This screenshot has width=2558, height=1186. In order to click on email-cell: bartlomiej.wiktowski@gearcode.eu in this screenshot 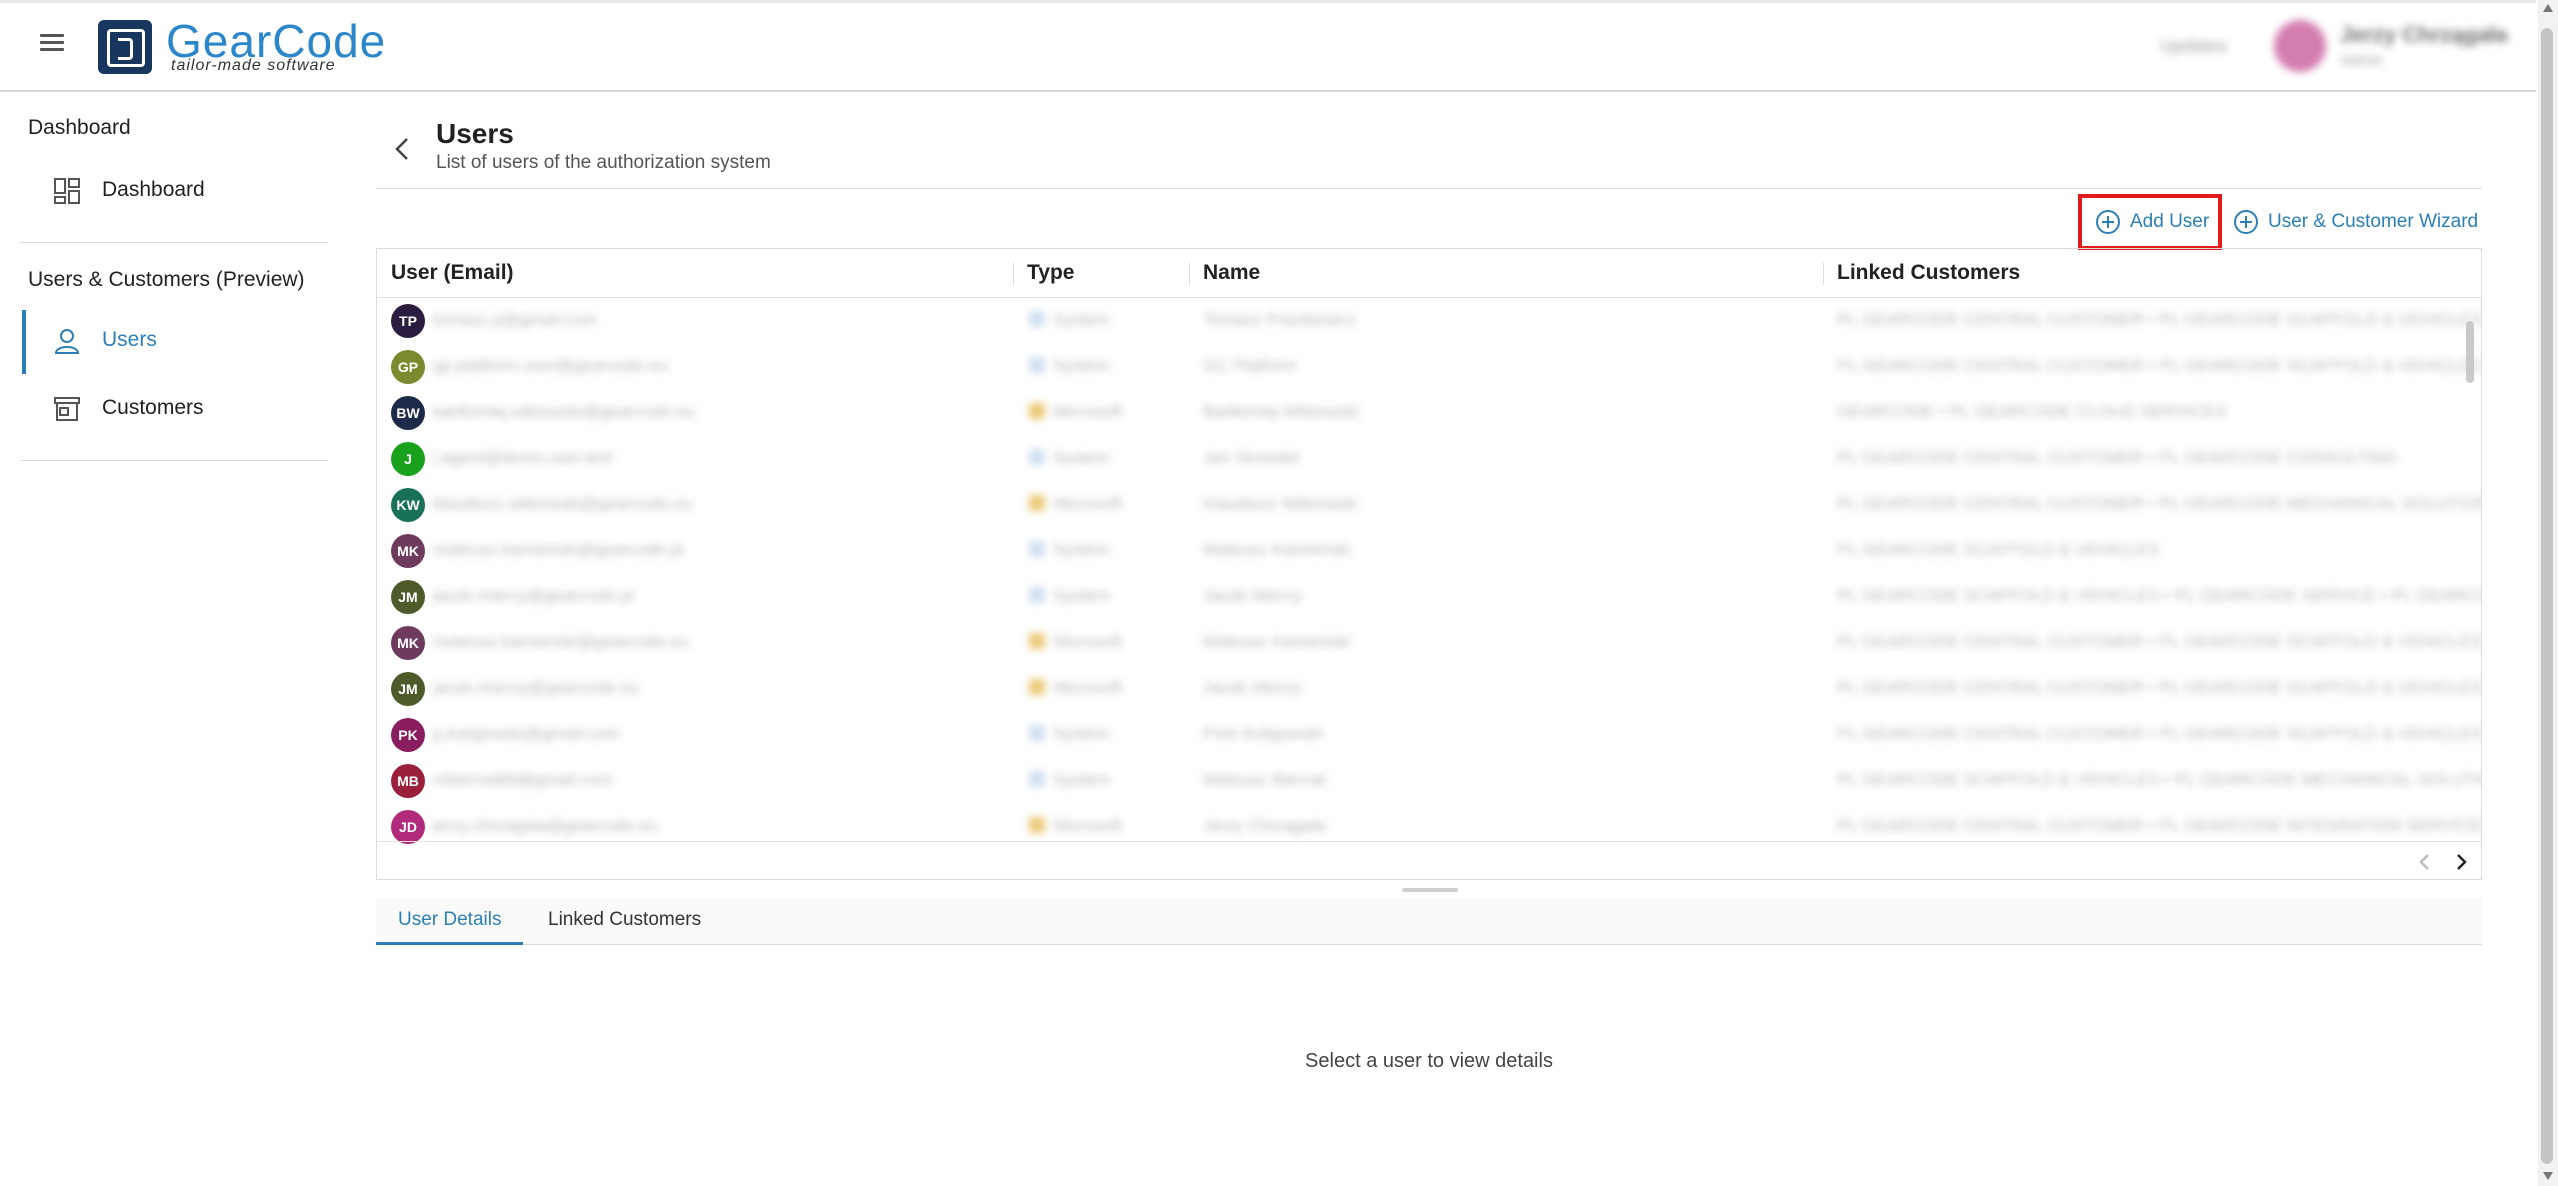, I will do `click(564, 411)`.